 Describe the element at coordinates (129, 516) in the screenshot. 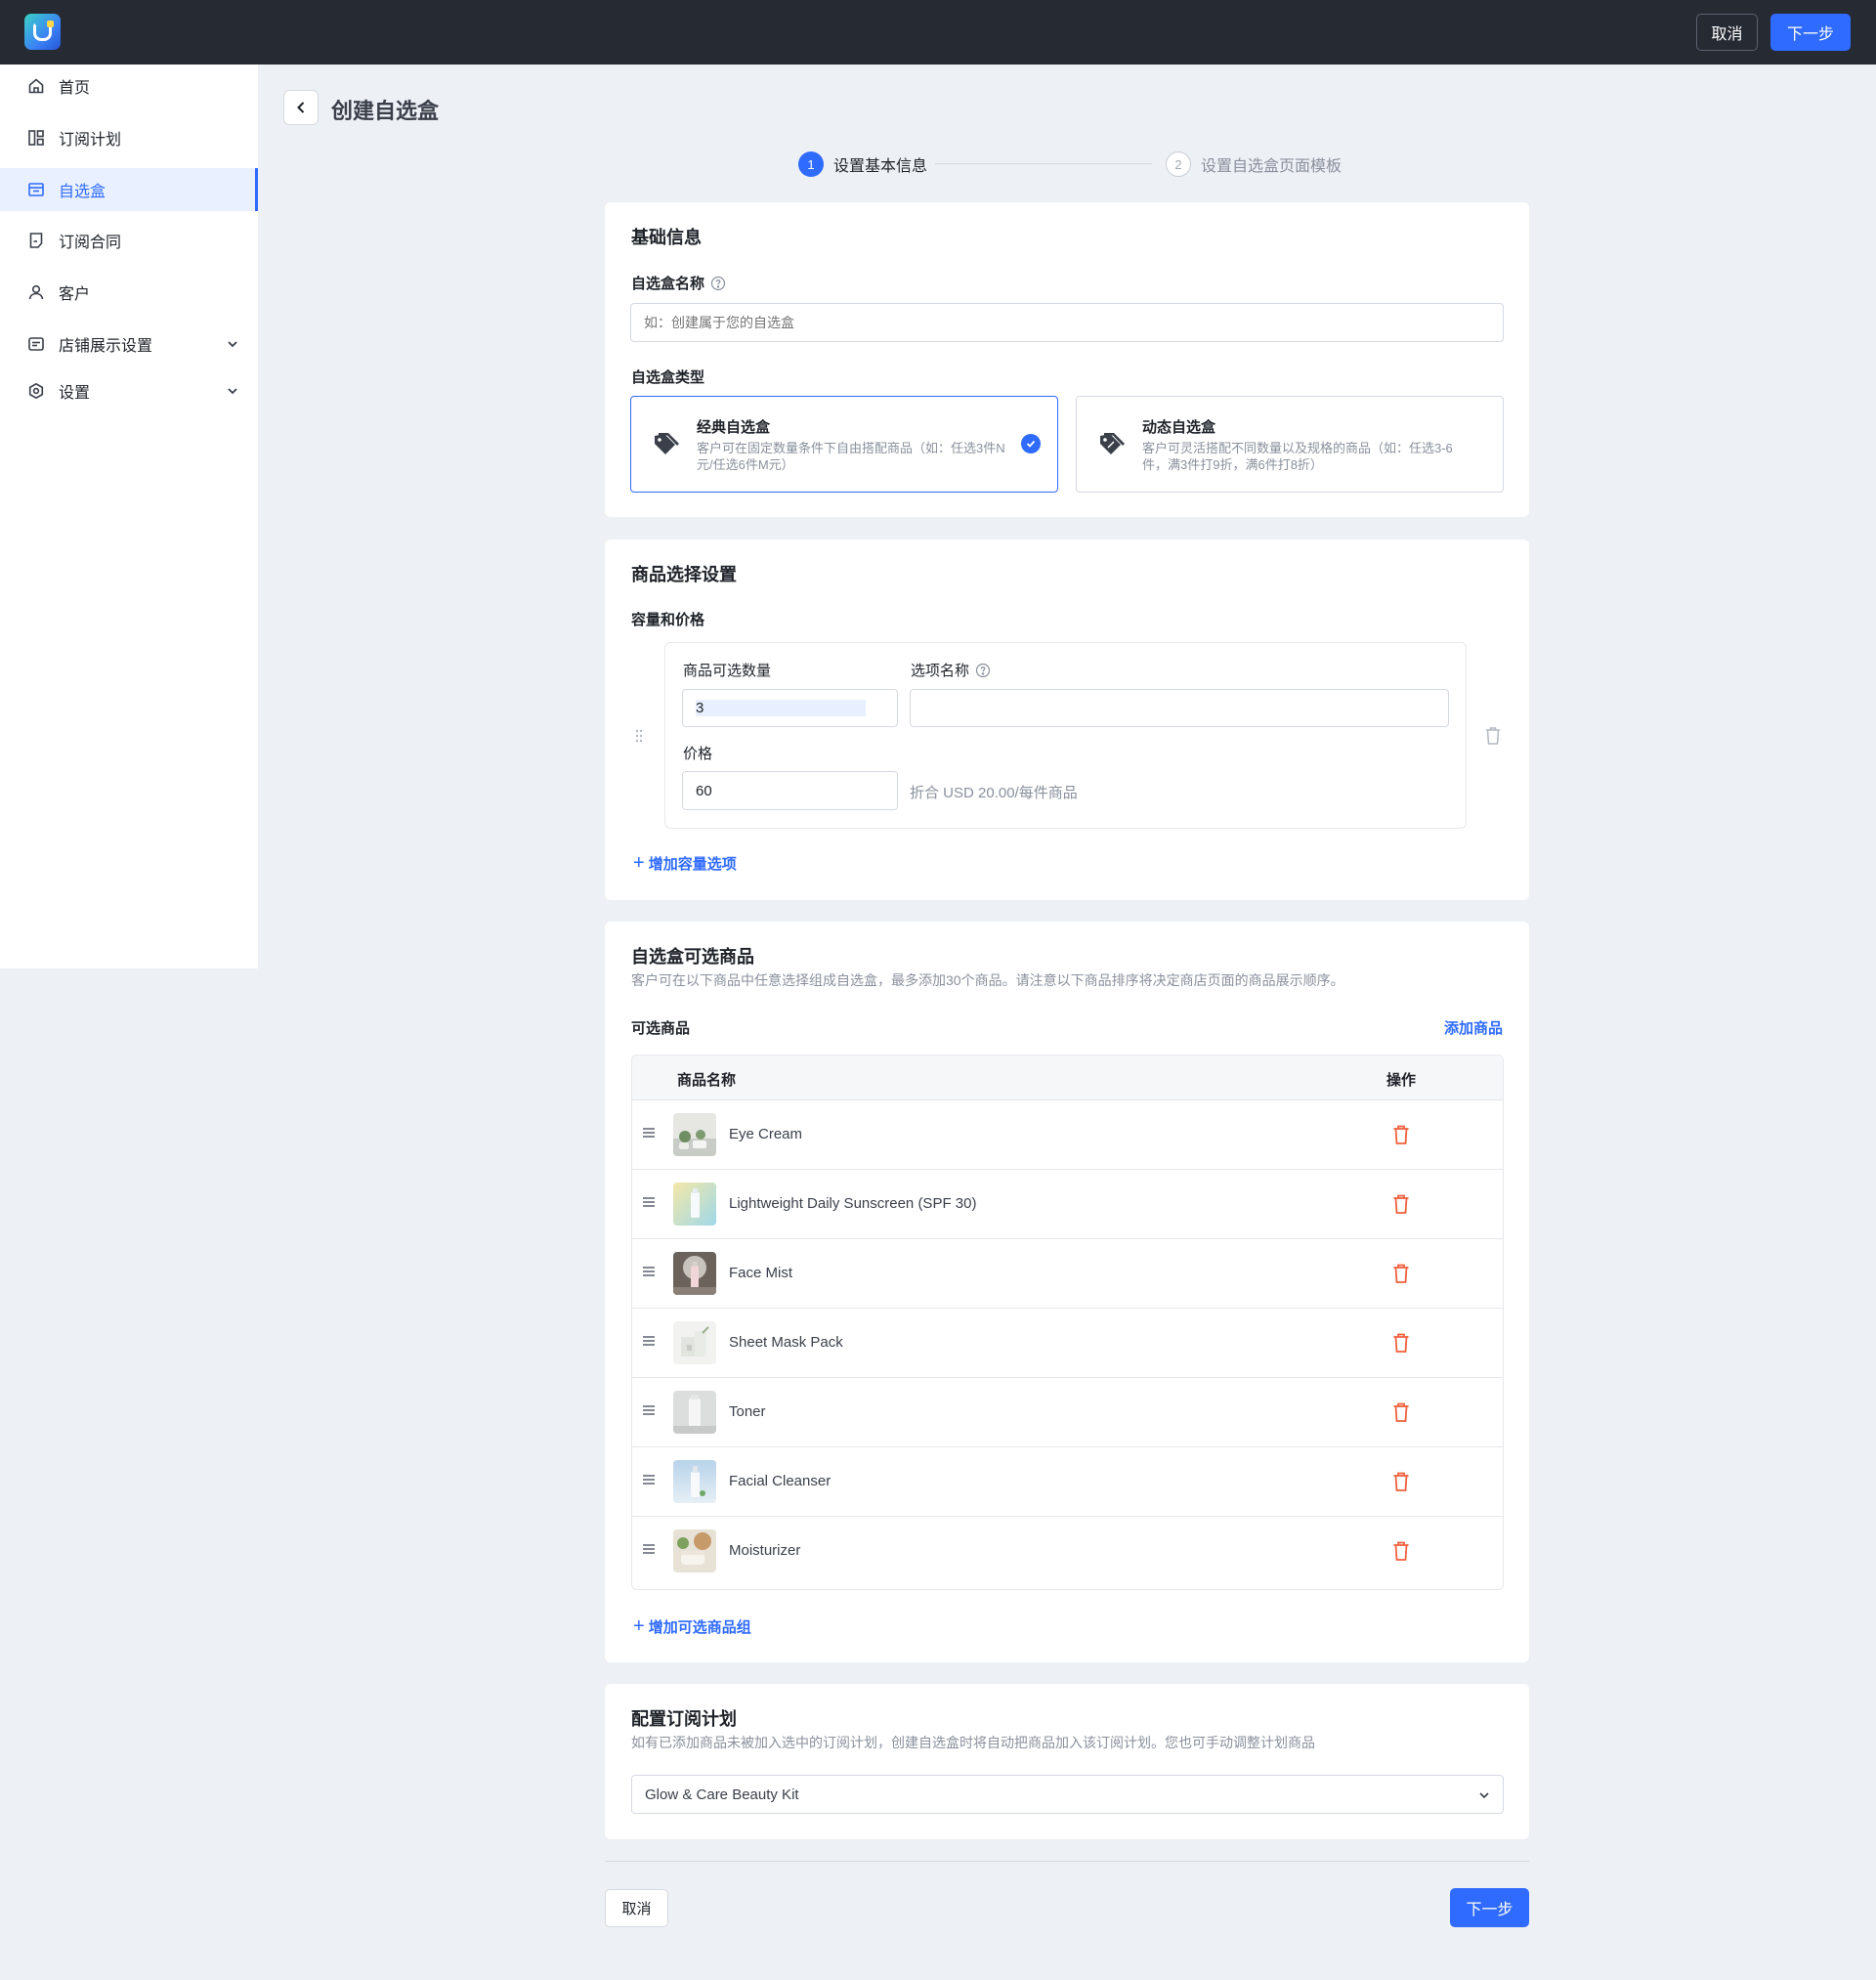

I see `sidebar: 首页 订阅计划 自选盒 订阅合同 客户 店铺展示设置 设置` at that location.